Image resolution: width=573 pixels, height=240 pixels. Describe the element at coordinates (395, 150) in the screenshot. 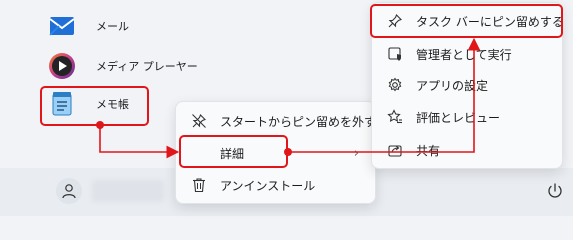

I see `share-icon` at that location.